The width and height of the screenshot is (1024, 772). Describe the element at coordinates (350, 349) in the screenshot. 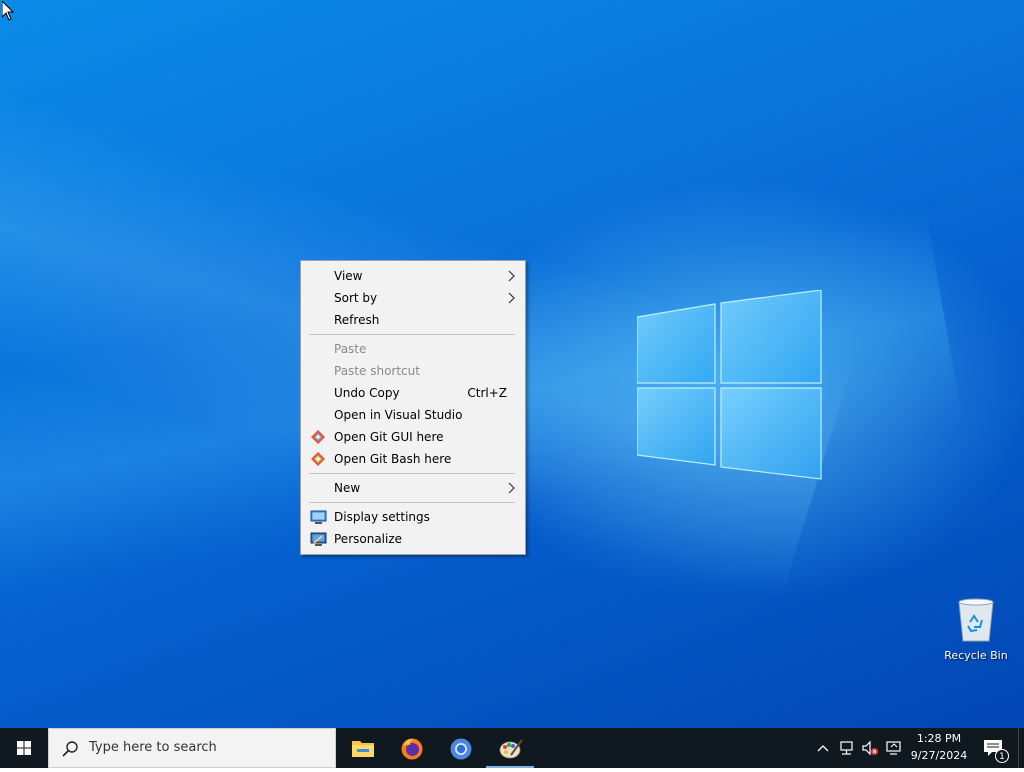

I see `menu-item-label: Paste` at that location.